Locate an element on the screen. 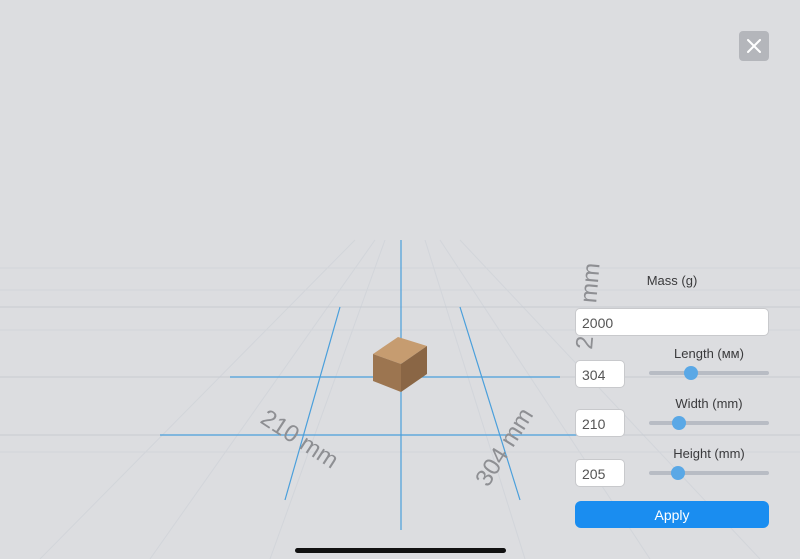  length-slider-thumb is located at coordinates (691, 373).